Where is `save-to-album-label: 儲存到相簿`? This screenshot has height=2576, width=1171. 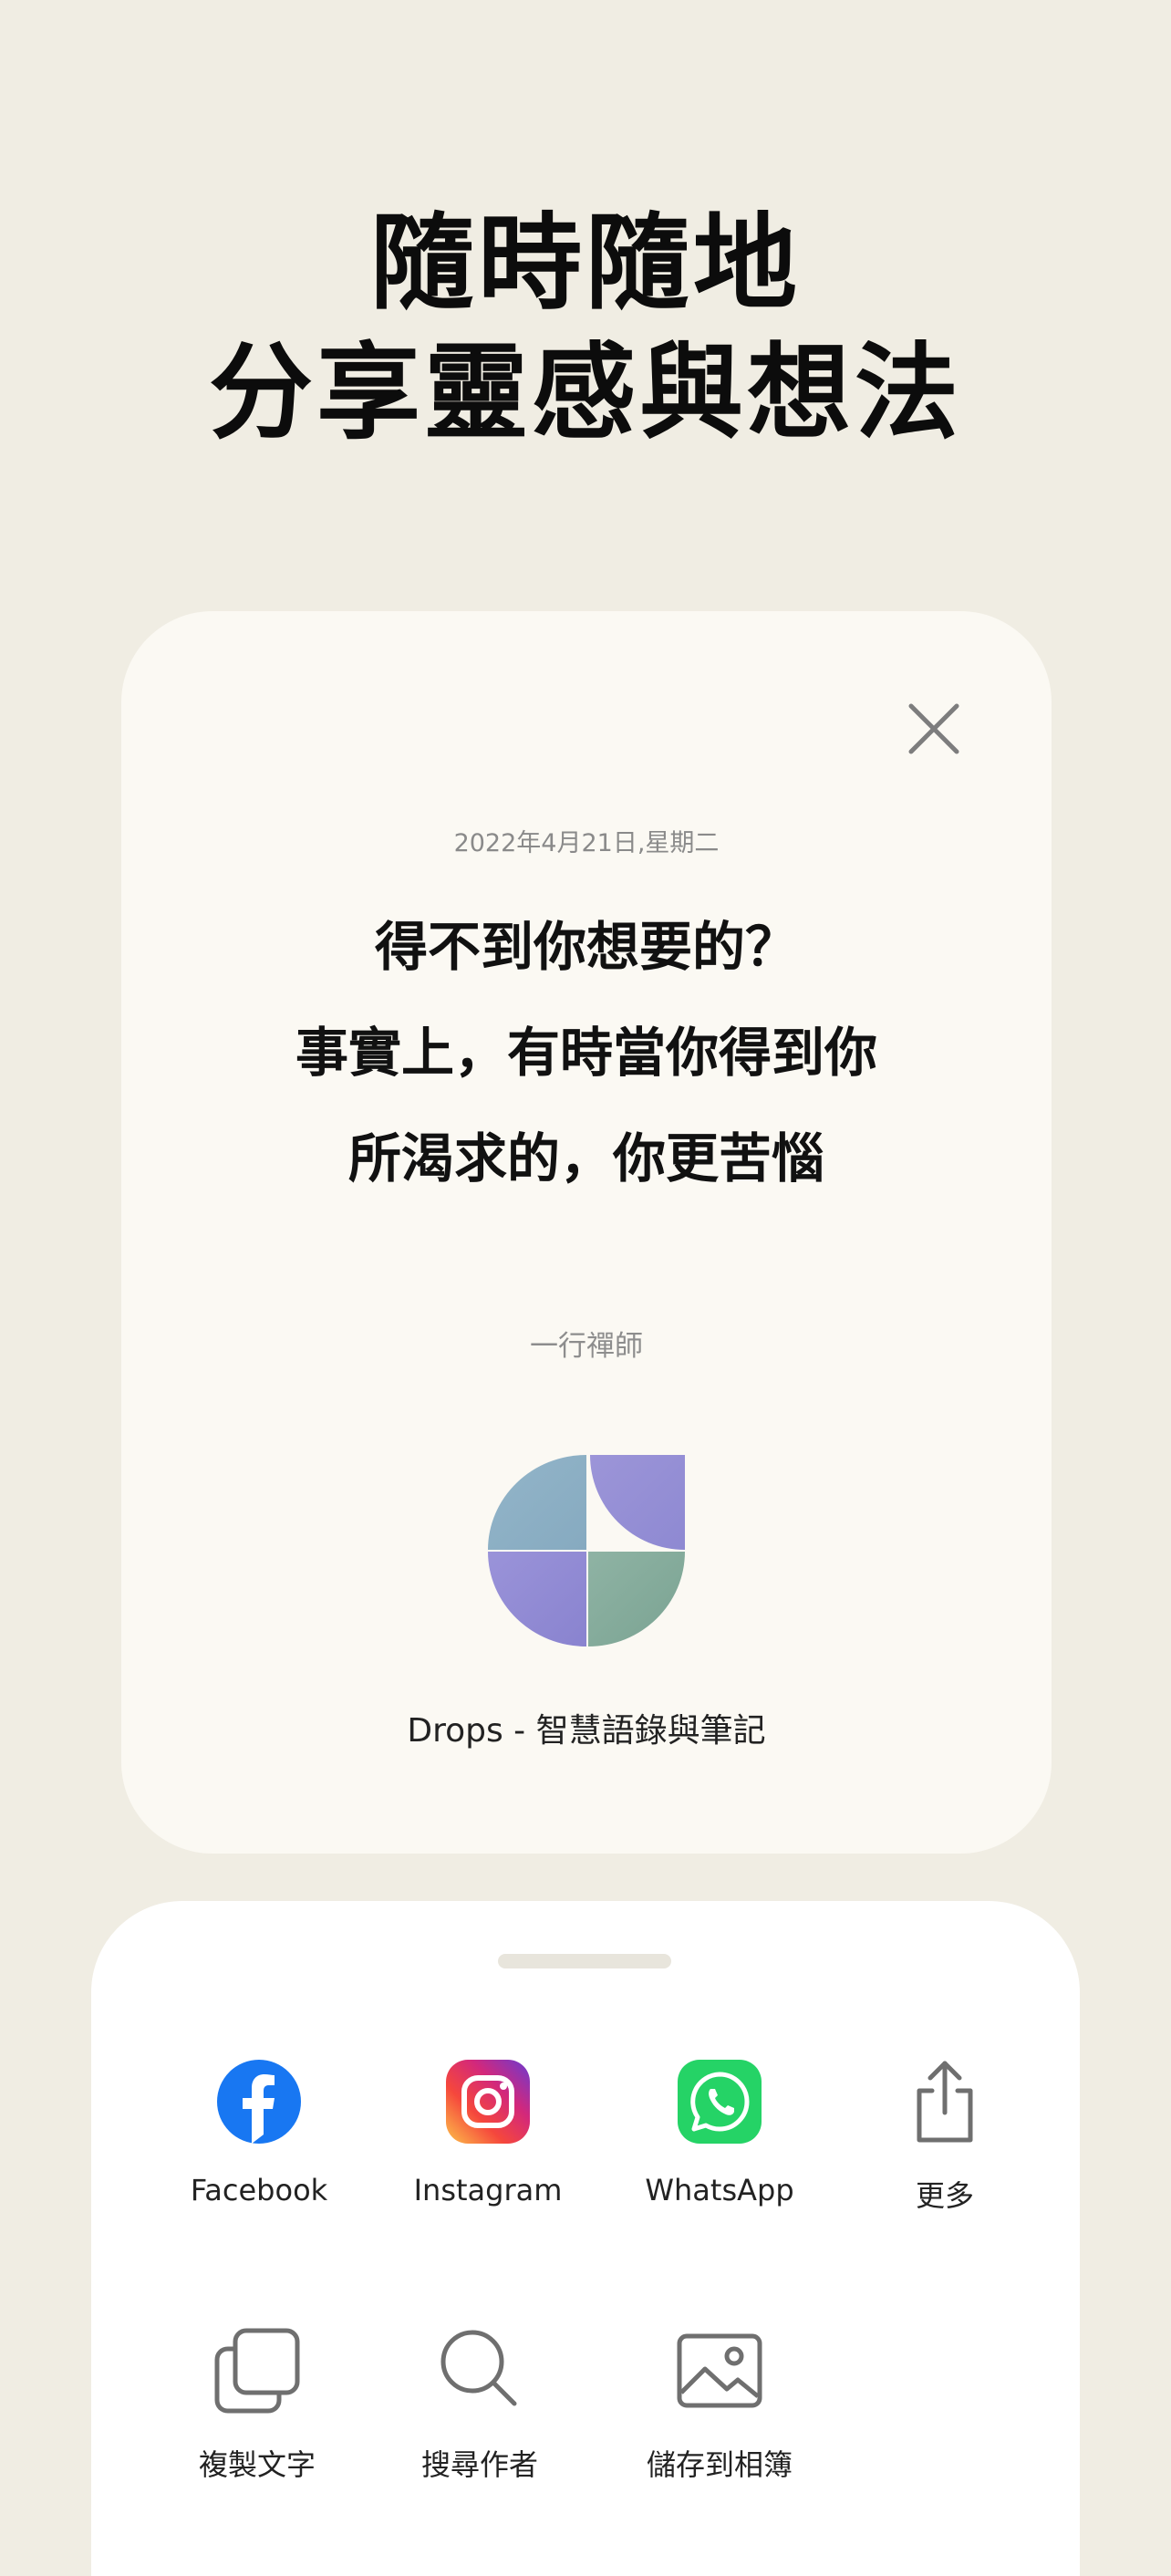 save-to-album-label: 儲存到相簿 is located at coordinates (719, 2464).